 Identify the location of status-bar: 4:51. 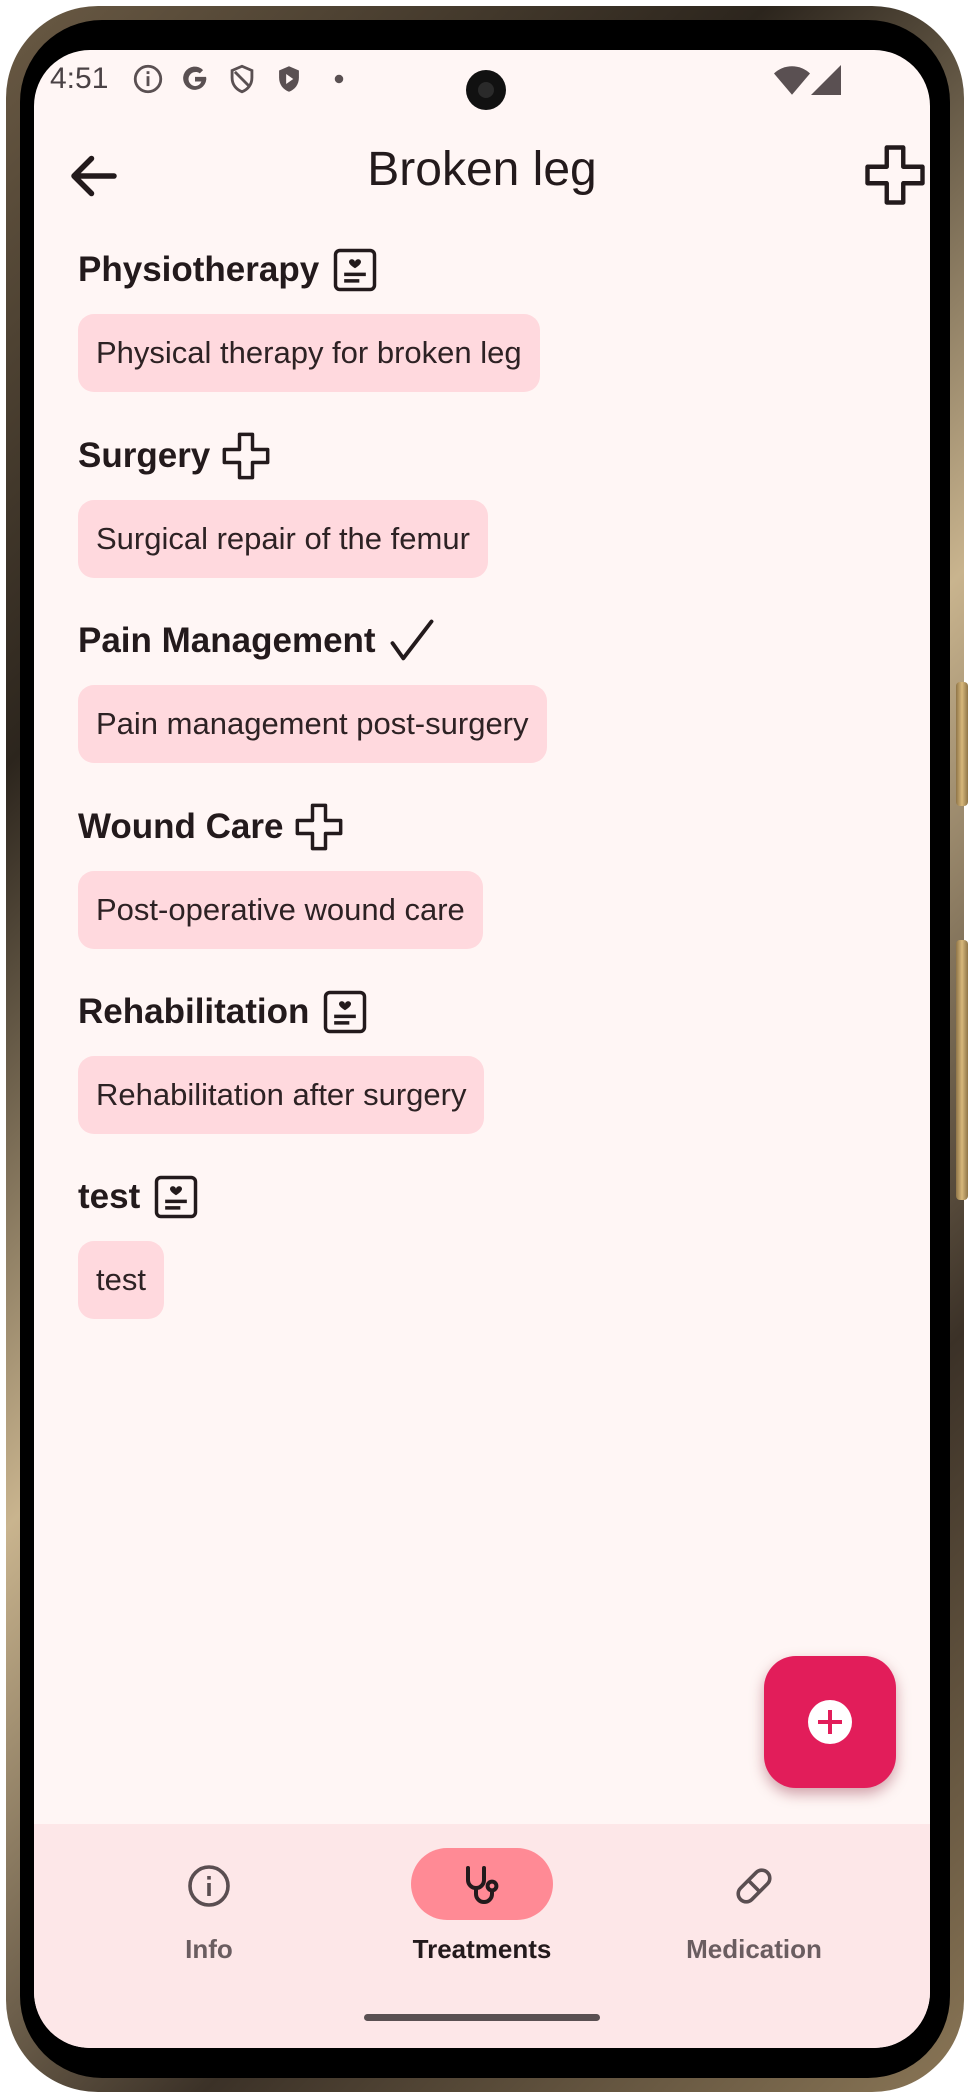
(482, 90).